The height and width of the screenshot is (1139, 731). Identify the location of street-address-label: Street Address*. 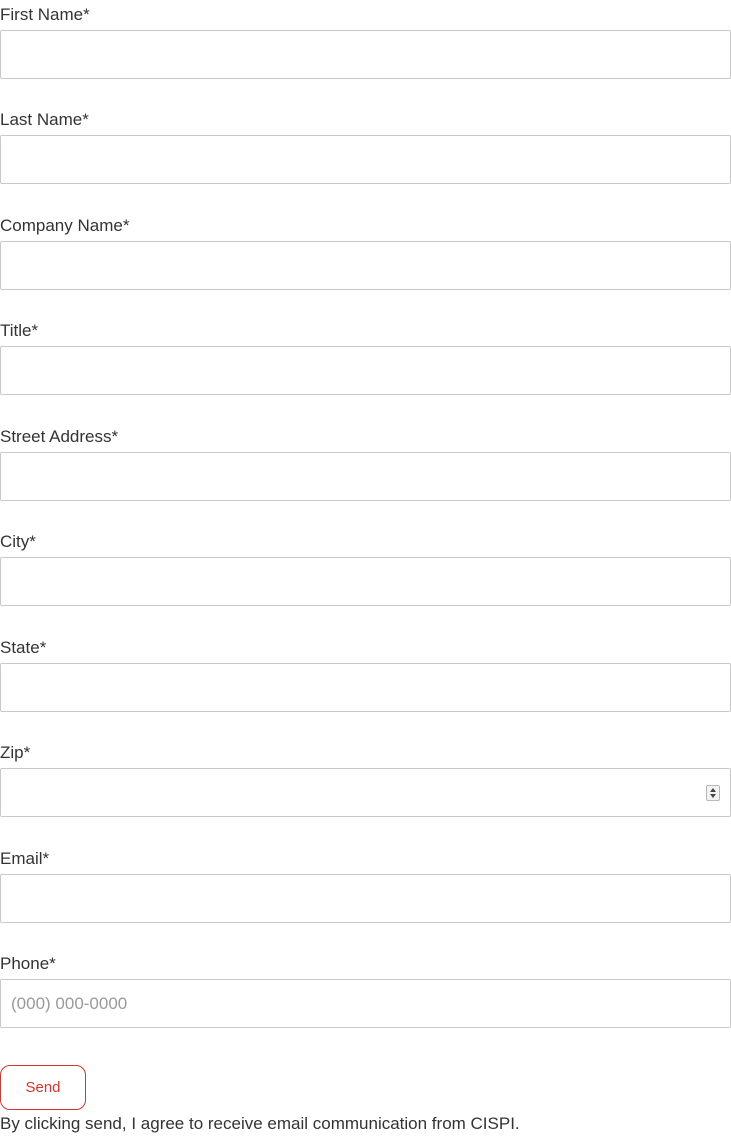
(59, 436).